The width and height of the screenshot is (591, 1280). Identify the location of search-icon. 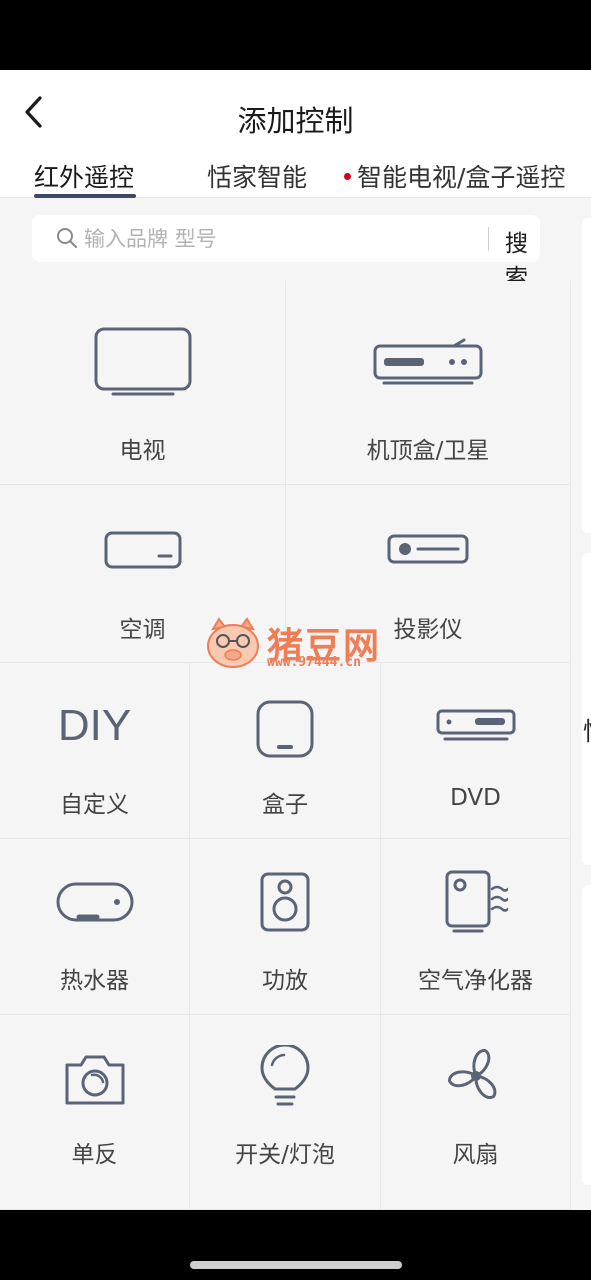
(67, 238).